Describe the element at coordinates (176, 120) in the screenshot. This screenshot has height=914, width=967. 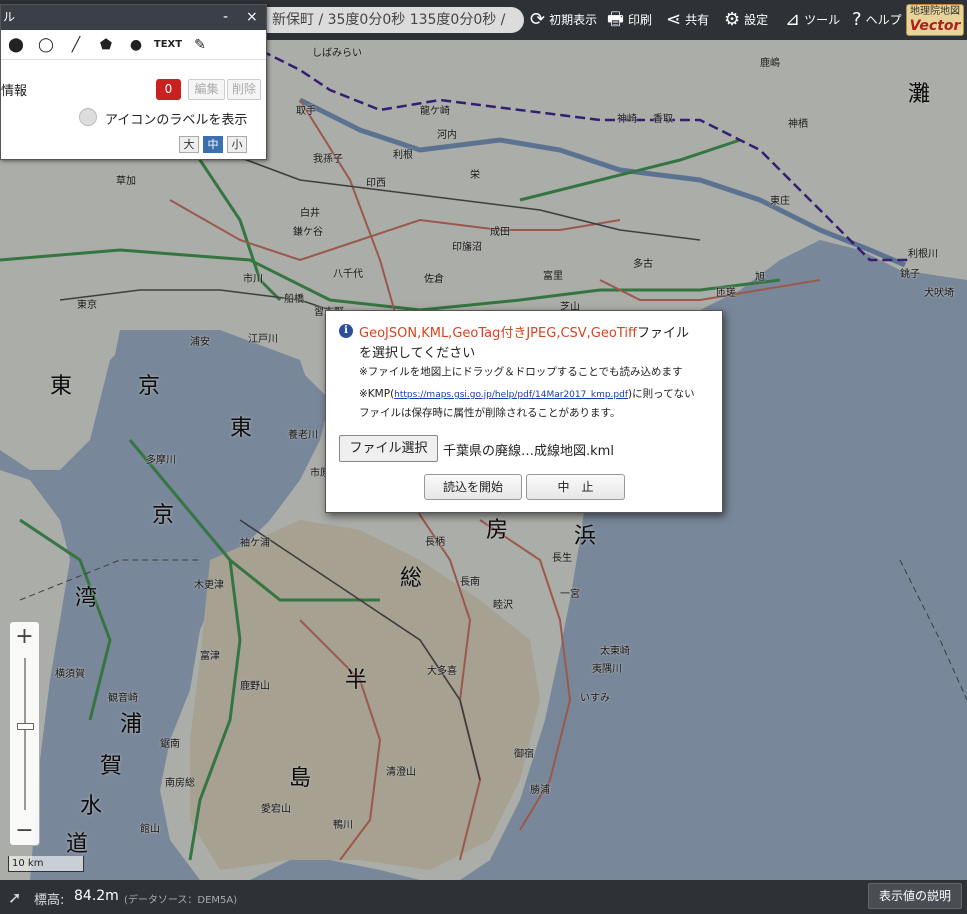
I see `label-toggle-text: アイコンのラベルを表示` at that location.